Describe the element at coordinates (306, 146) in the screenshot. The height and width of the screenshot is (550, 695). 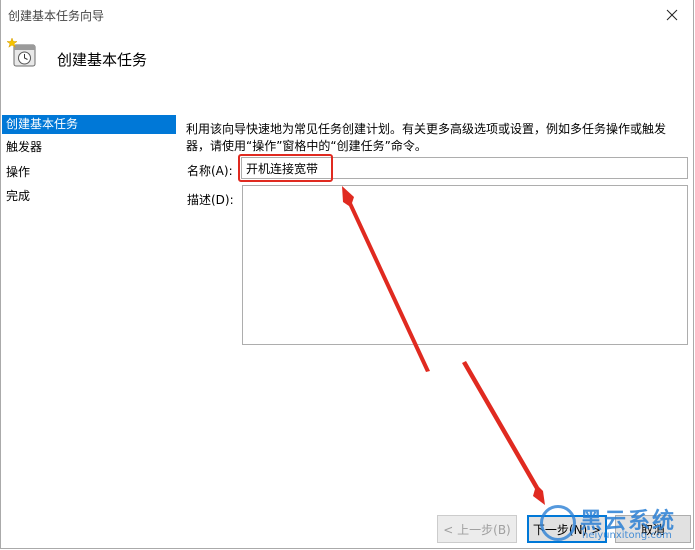
I see `description-line-2: 器，请使用“操作”窗格中的“创建任务”命令。` at that location.